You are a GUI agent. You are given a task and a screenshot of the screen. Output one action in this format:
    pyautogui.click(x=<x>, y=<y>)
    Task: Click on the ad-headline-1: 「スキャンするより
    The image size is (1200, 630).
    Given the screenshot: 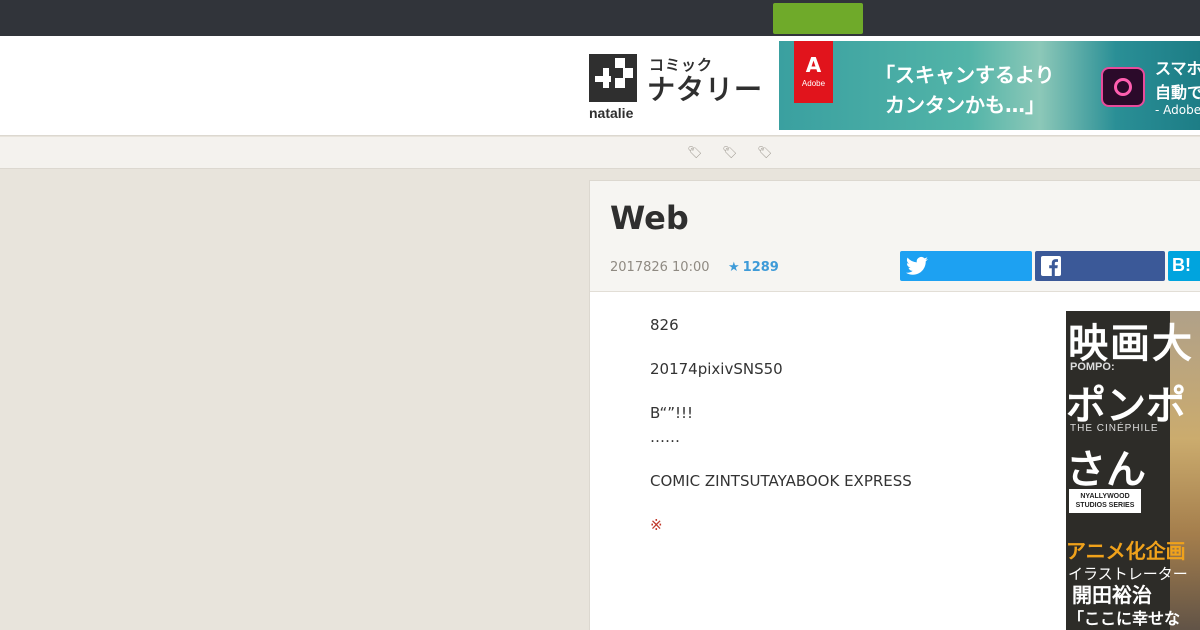 What is the action you would take?
    pyautogui.click(x=965, y=75)
    